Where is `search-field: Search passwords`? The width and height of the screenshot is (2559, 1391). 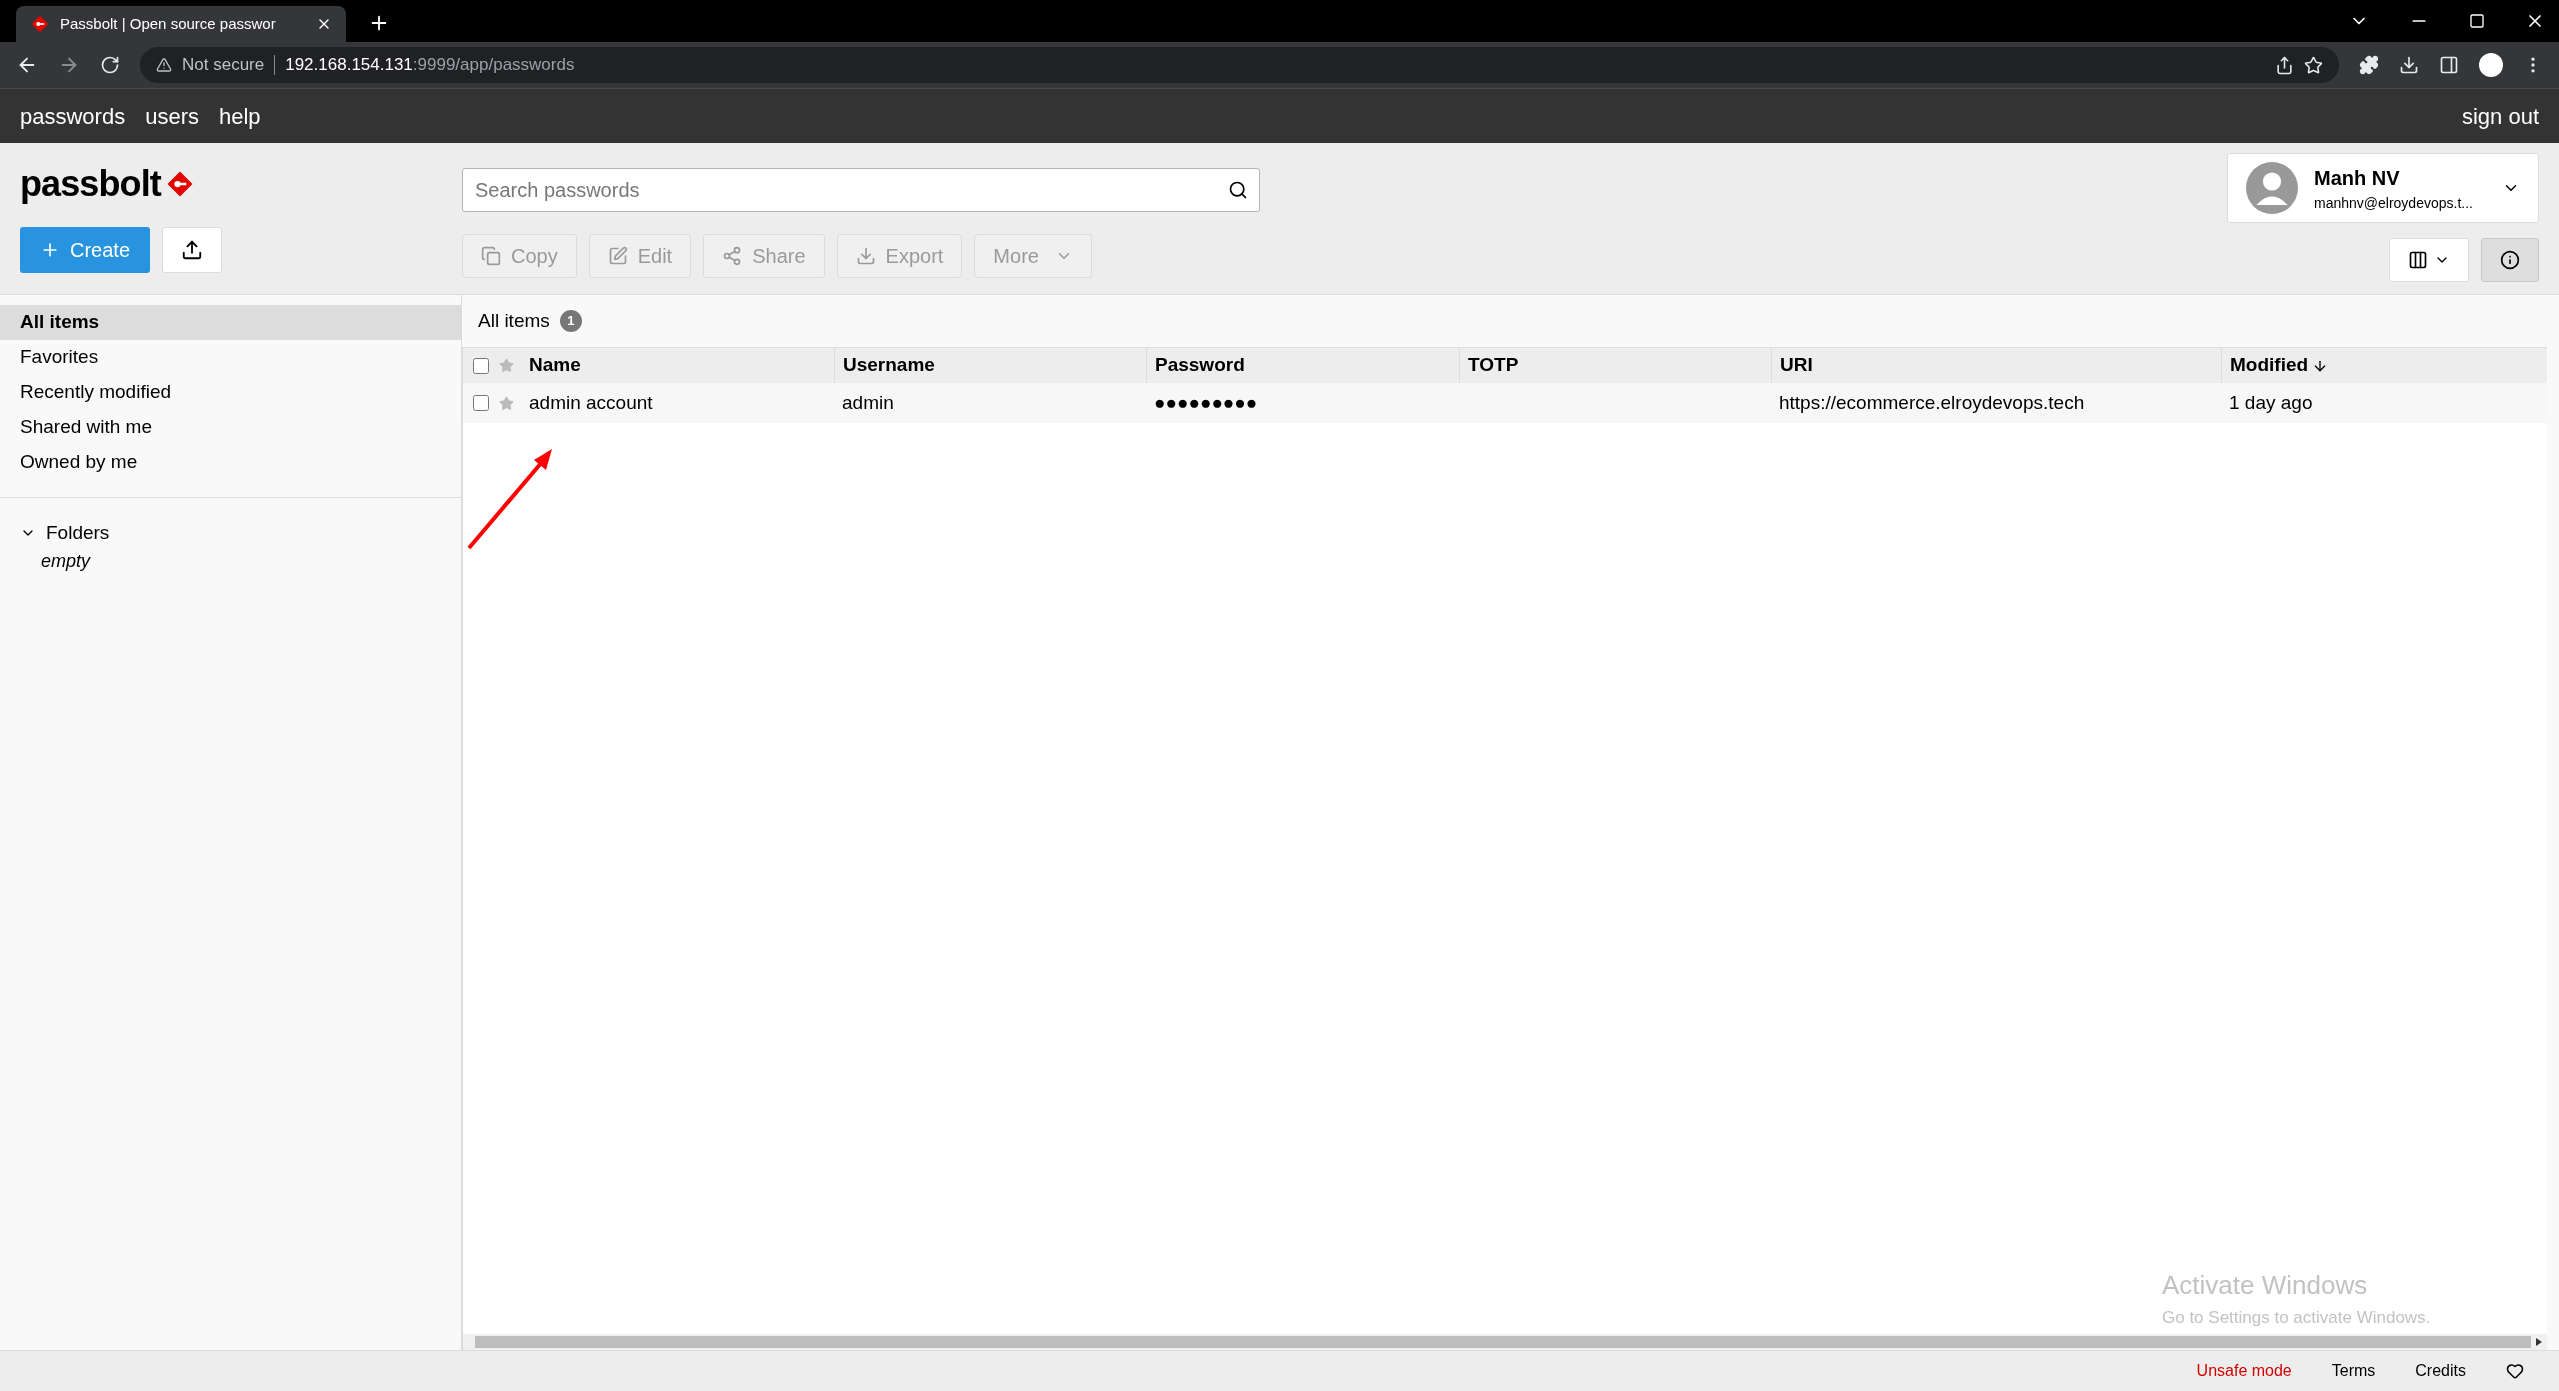
search-field: Search passwords is located at coordinates (861, 190).